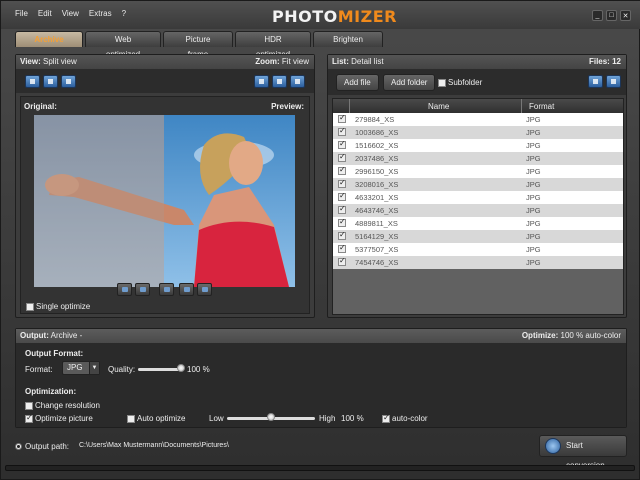 The width and height of the screenshot is (640, 480). Describe the element at coordinates (478, 145) in the screenshot. I see `table-row: 1516602_XS JPG` at that location.